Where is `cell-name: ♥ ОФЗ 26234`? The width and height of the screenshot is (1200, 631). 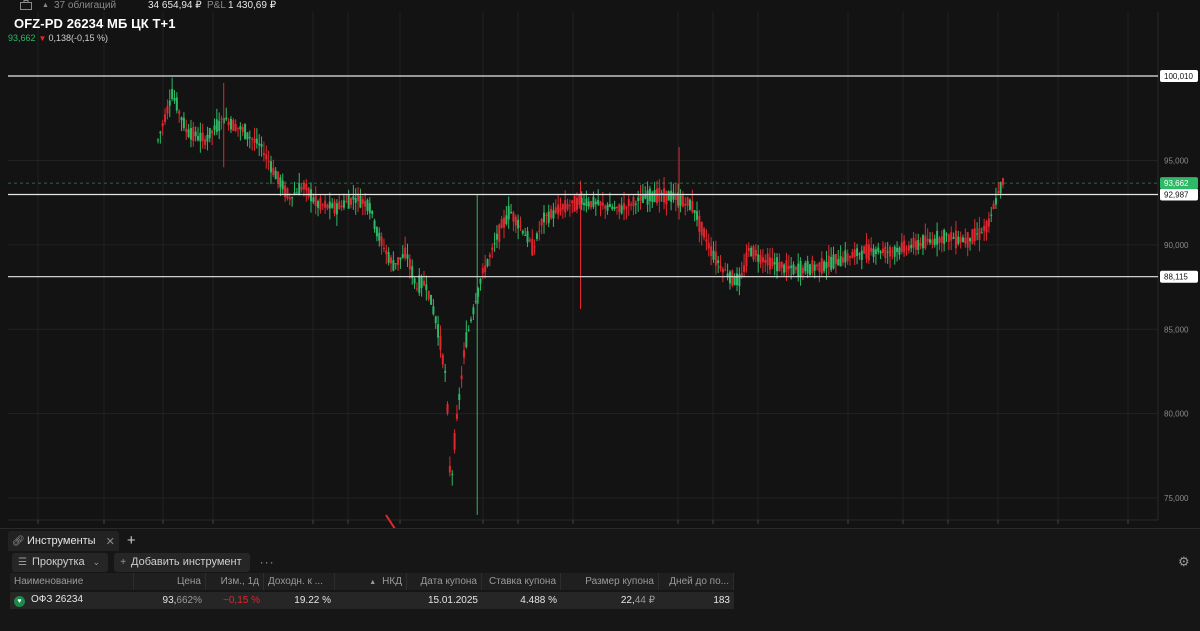 cell-name: ♥ ОФЗ 26234 is located at coordinates (72, 600).